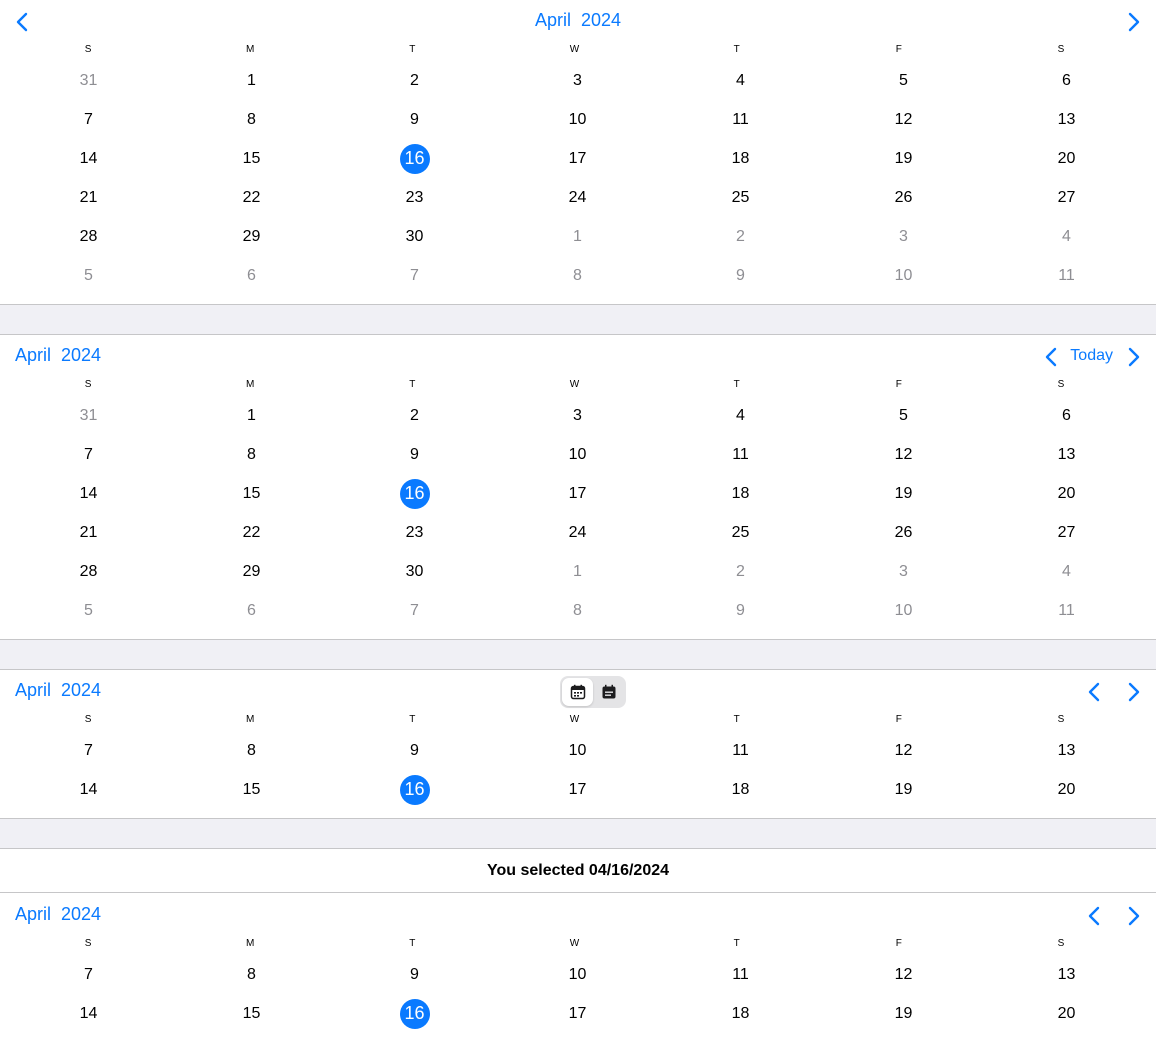 The height and width of the screenshot is (1042, 1156). What do you see at coordinates (1051, 357) in the screenshot?
I see `previous-month-button` at bounding box center [1051, 357].